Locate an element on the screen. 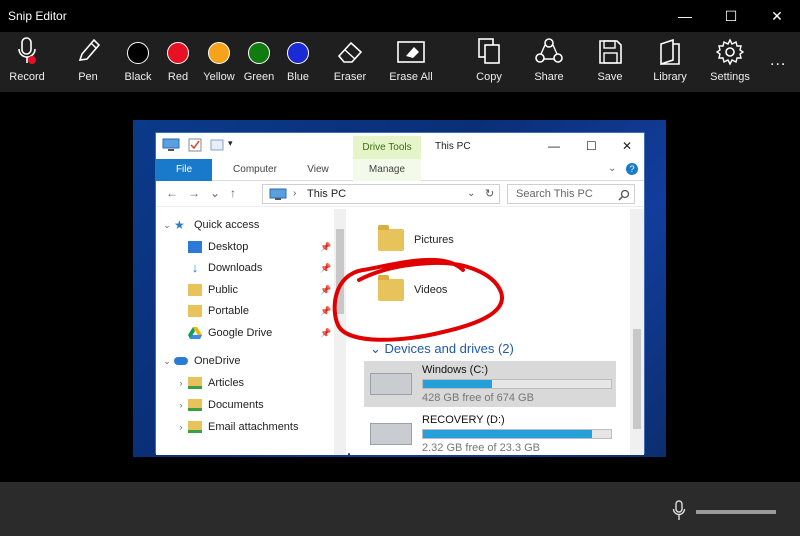  settings-label: Settings is located at coordinates (730, 77).